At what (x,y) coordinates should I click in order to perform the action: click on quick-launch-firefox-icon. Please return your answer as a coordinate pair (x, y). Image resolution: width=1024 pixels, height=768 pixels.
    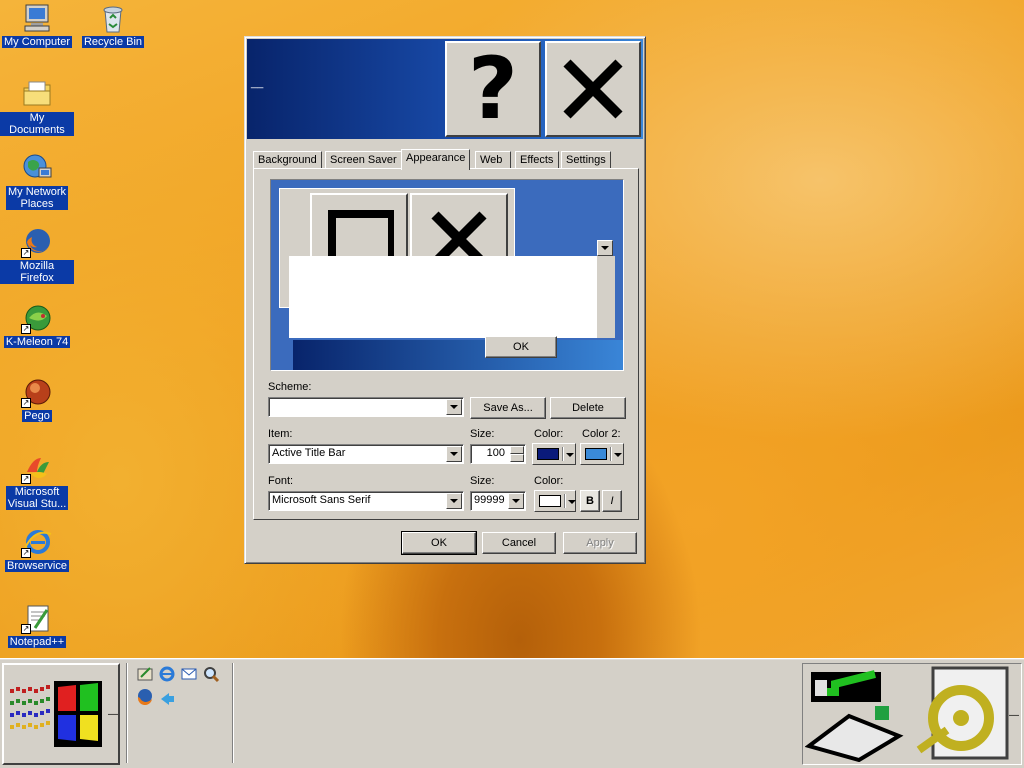
    Looking at the image, I should click on (145, 696).